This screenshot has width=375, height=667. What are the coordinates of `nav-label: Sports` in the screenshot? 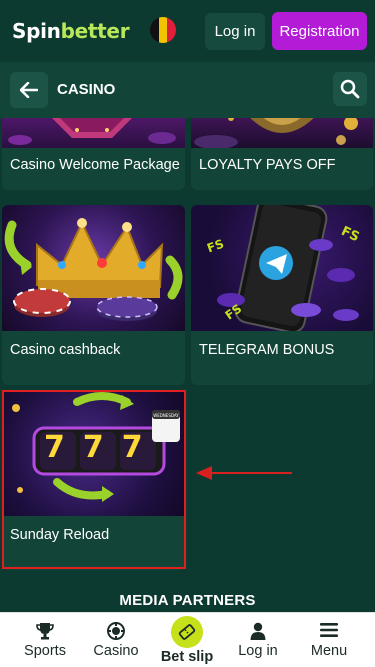 It's located at (45, 651).